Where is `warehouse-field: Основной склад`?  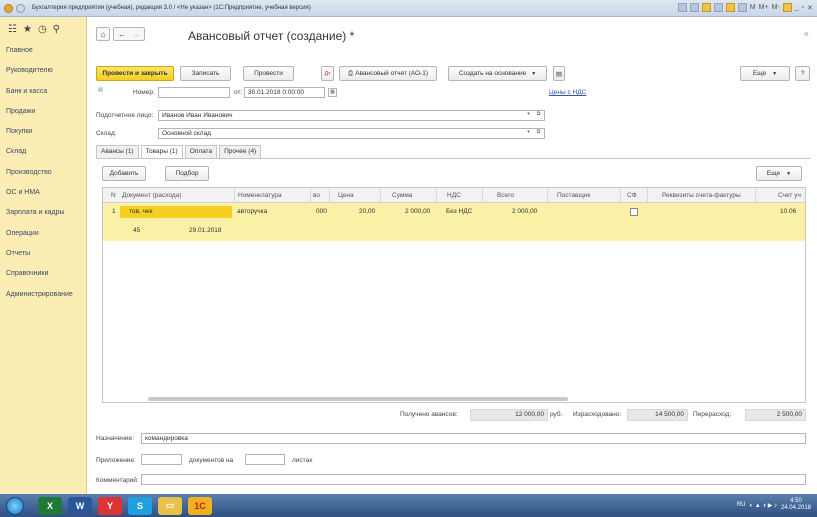 warehouse-field: Основной склад is located at coordinates (351, 133).